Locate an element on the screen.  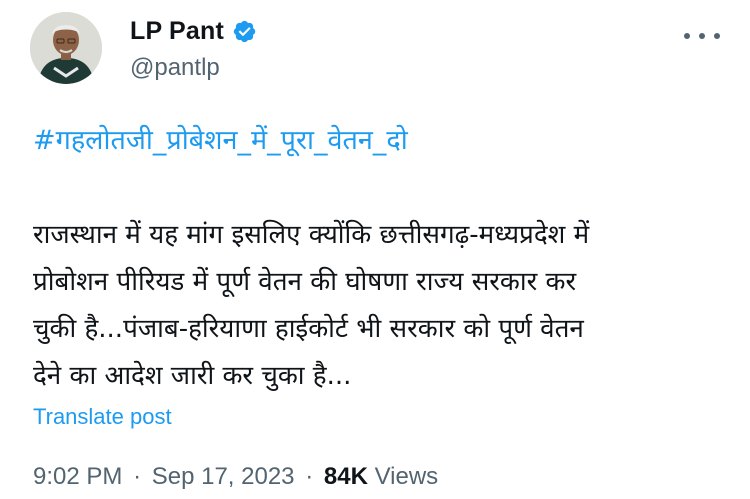
translate-post-link: Translate post is located at coordinates (102, 417).